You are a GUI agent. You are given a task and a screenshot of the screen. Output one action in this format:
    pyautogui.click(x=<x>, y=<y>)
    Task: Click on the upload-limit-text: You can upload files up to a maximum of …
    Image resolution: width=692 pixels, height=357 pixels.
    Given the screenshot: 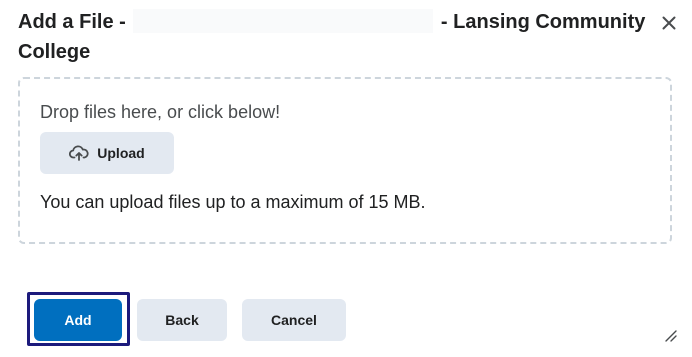 What is the action you would take?
    pyautogui.click(x=233, y=202)
    